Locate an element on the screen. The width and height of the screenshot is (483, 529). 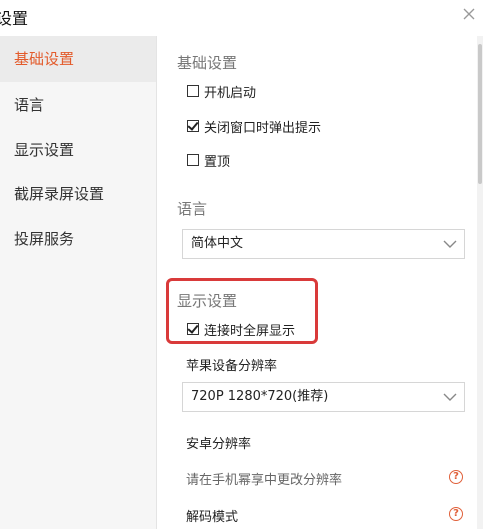
window-title: 设置 is located at coordinates (14, 18).